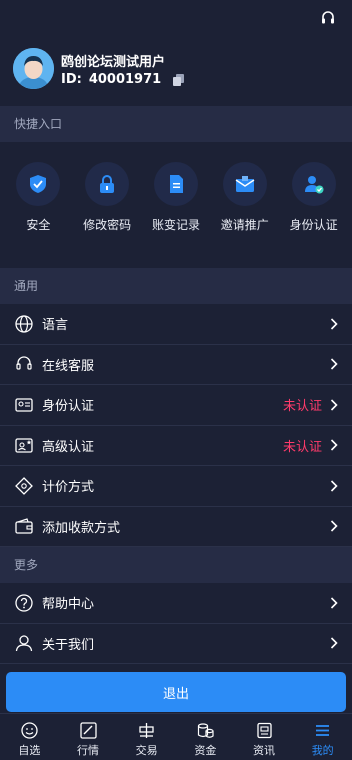 This screenshot has width=352, height=760. What do you see at coordinates (176, 286) in the screenshot?
I see `general-section-title: 通用` at bounding box center [176, 286].